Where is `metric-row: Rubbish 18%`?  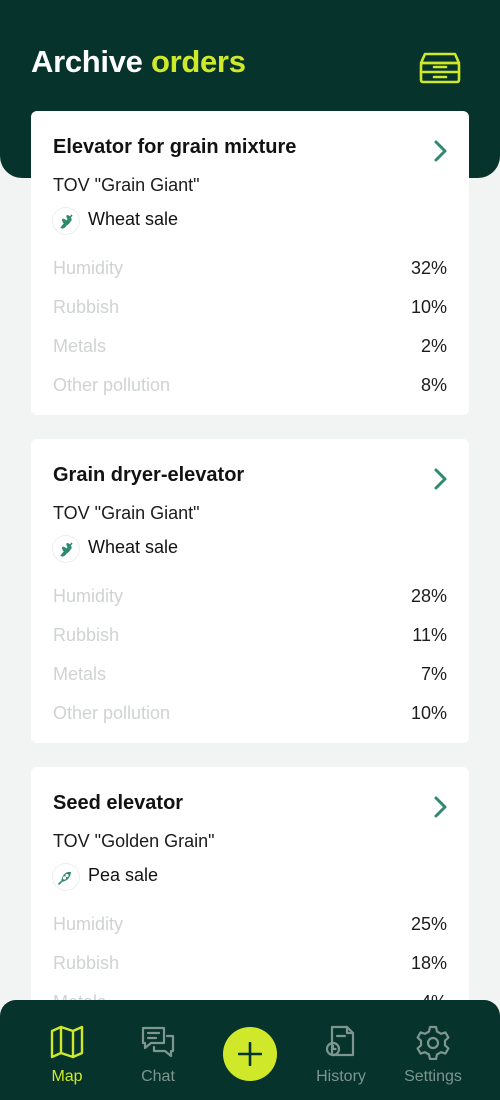 metric-row: Rubbish 18% is located at coordinates (250, 965).